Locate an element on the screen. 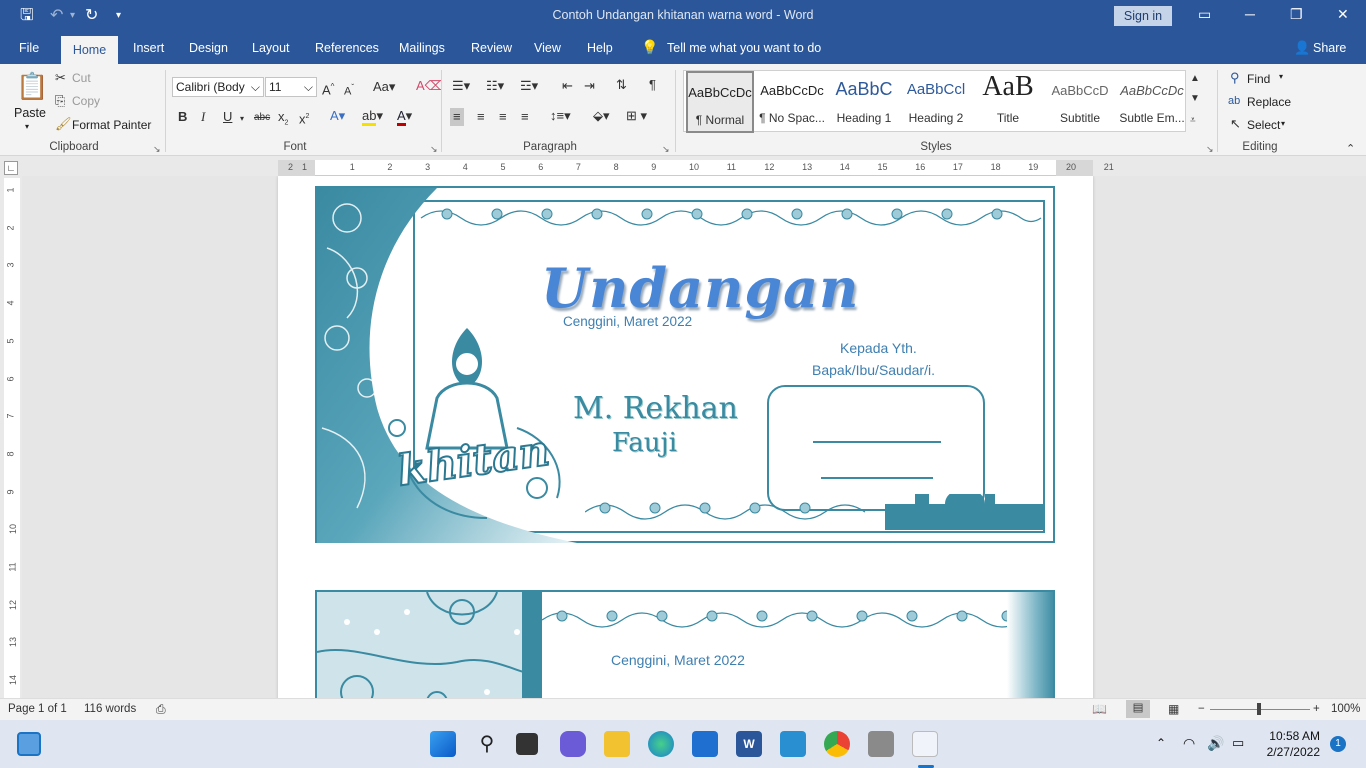 This screenshot has width=1366, height=768. page-count: Page 1 of 1 is located at coordinates (37, 709).